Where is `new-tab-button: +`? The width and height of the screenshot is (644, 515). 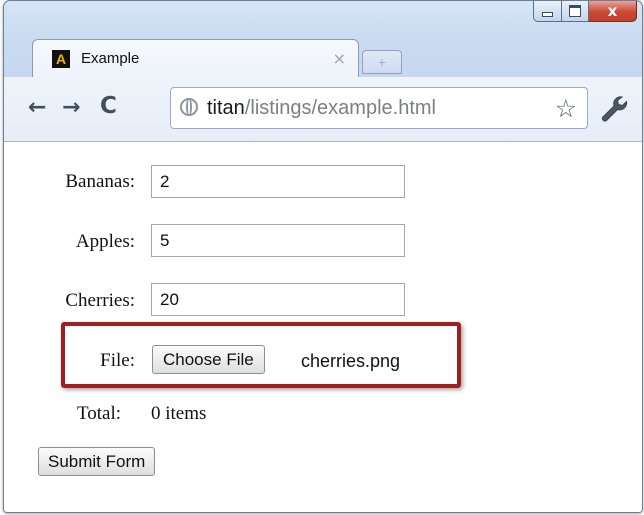
new-tab-button: + is located at coordinates (382, 62).